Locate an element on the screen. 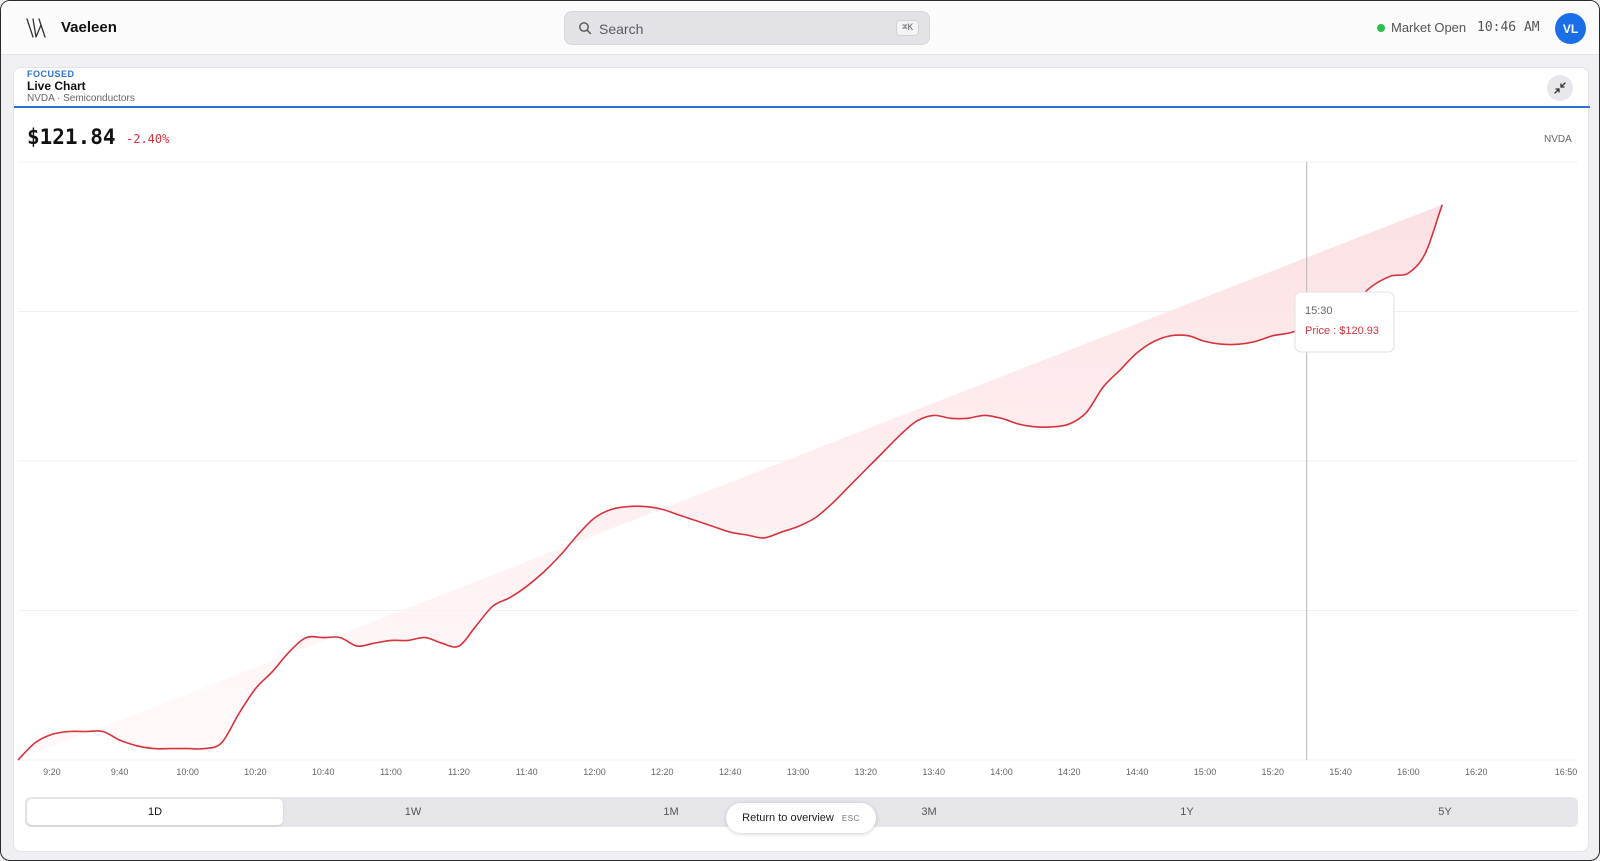  brand-logo-icon is located at coordinates (36, 28).